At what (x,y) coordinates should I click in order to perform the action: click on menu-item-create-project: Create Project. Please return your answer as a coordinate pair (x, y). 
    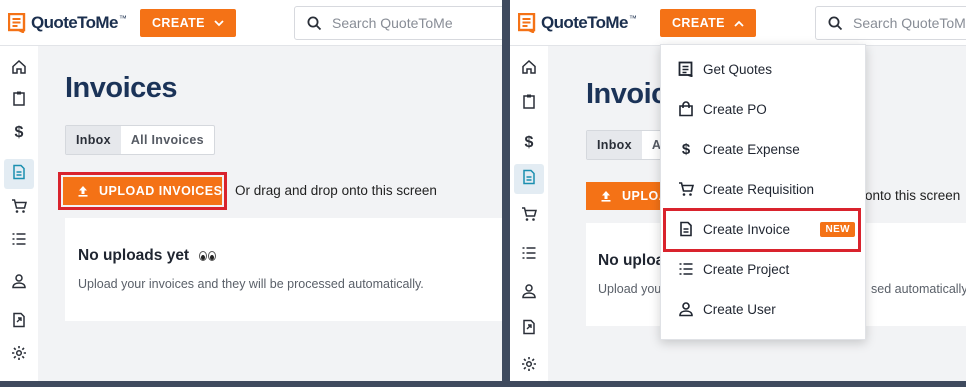
    Looking at the image, I should click on (763, 269).